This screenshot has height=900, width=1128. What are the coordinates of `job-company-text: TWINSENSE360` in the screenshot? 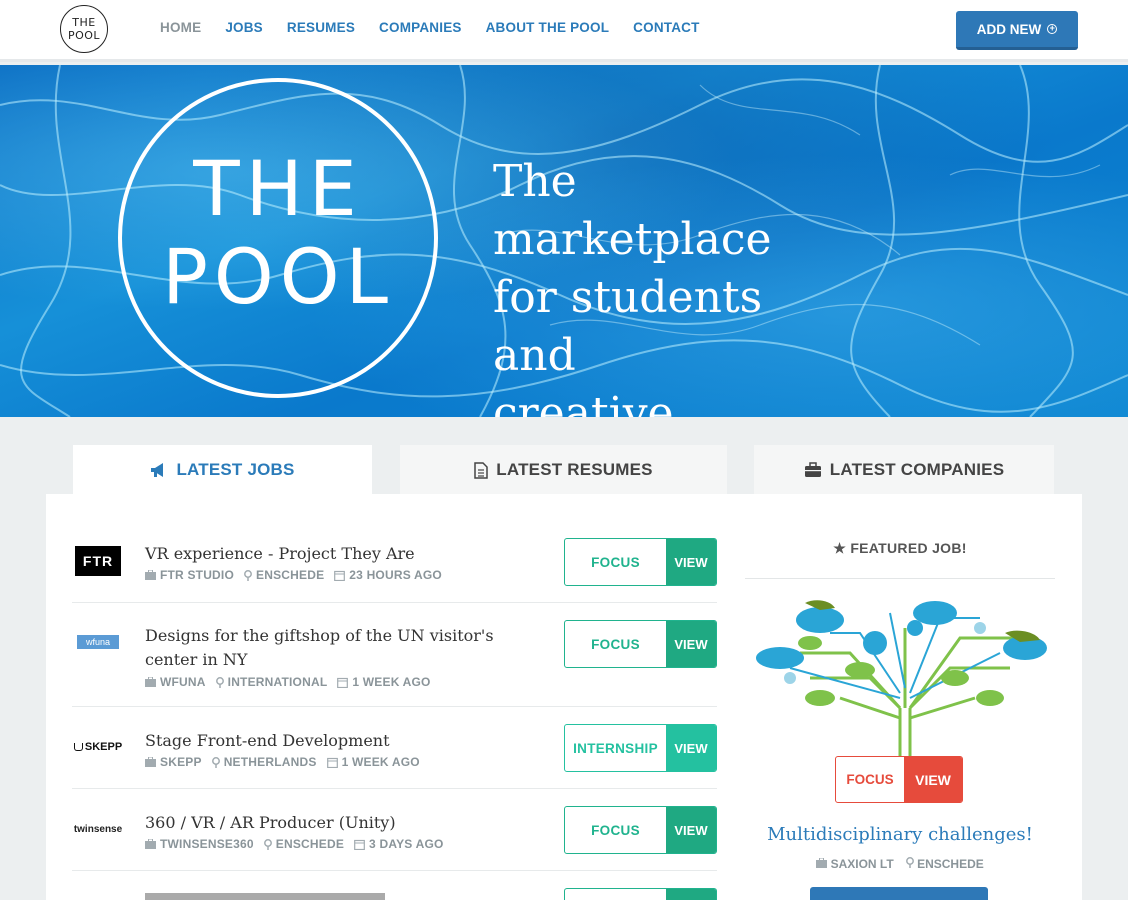 It's located at (207, 844).